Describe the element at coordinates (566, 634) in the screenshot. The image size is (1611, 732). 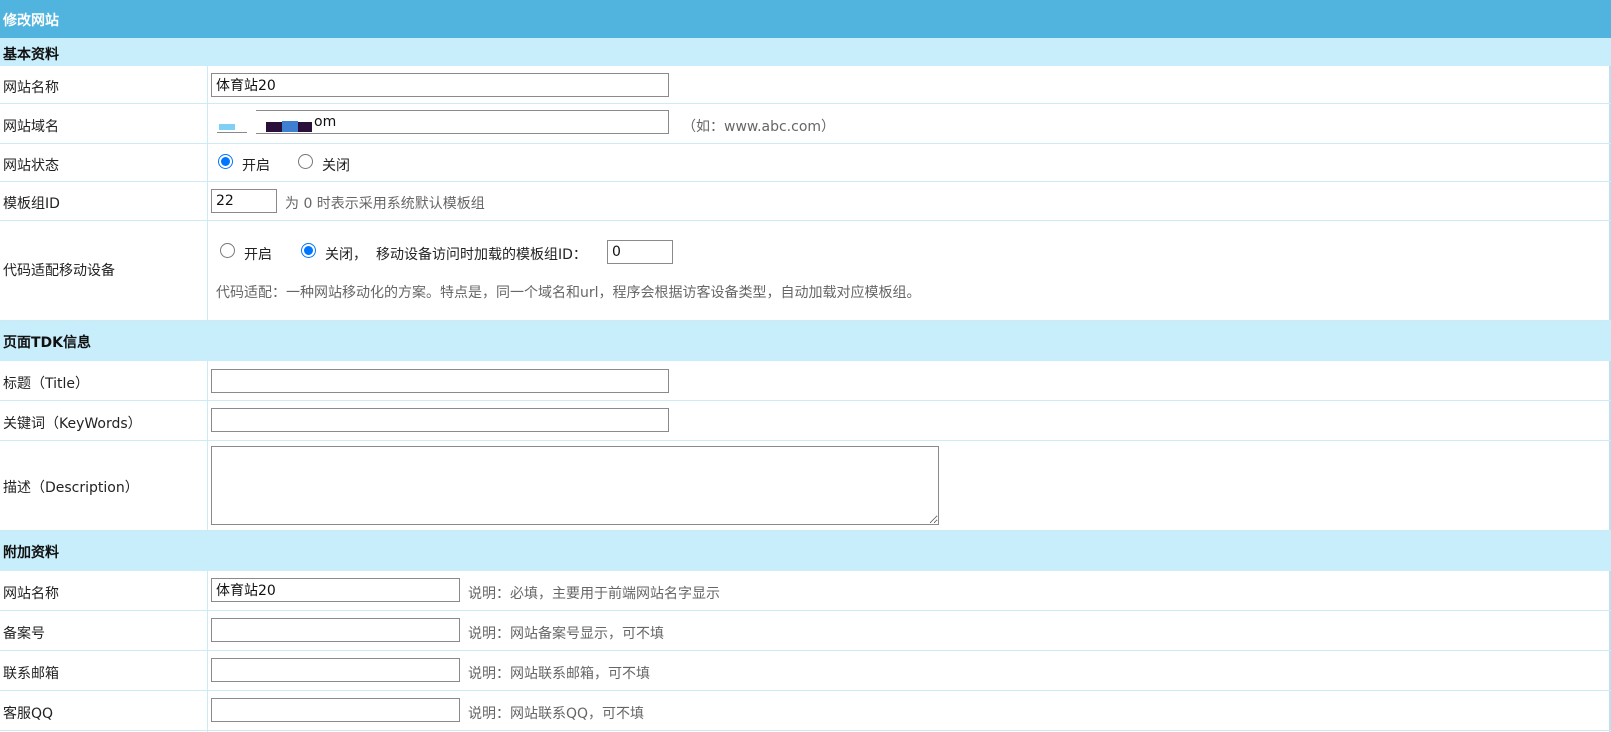
I see `icp-hint: 说明：网站备案号显示，可不填` at that location.